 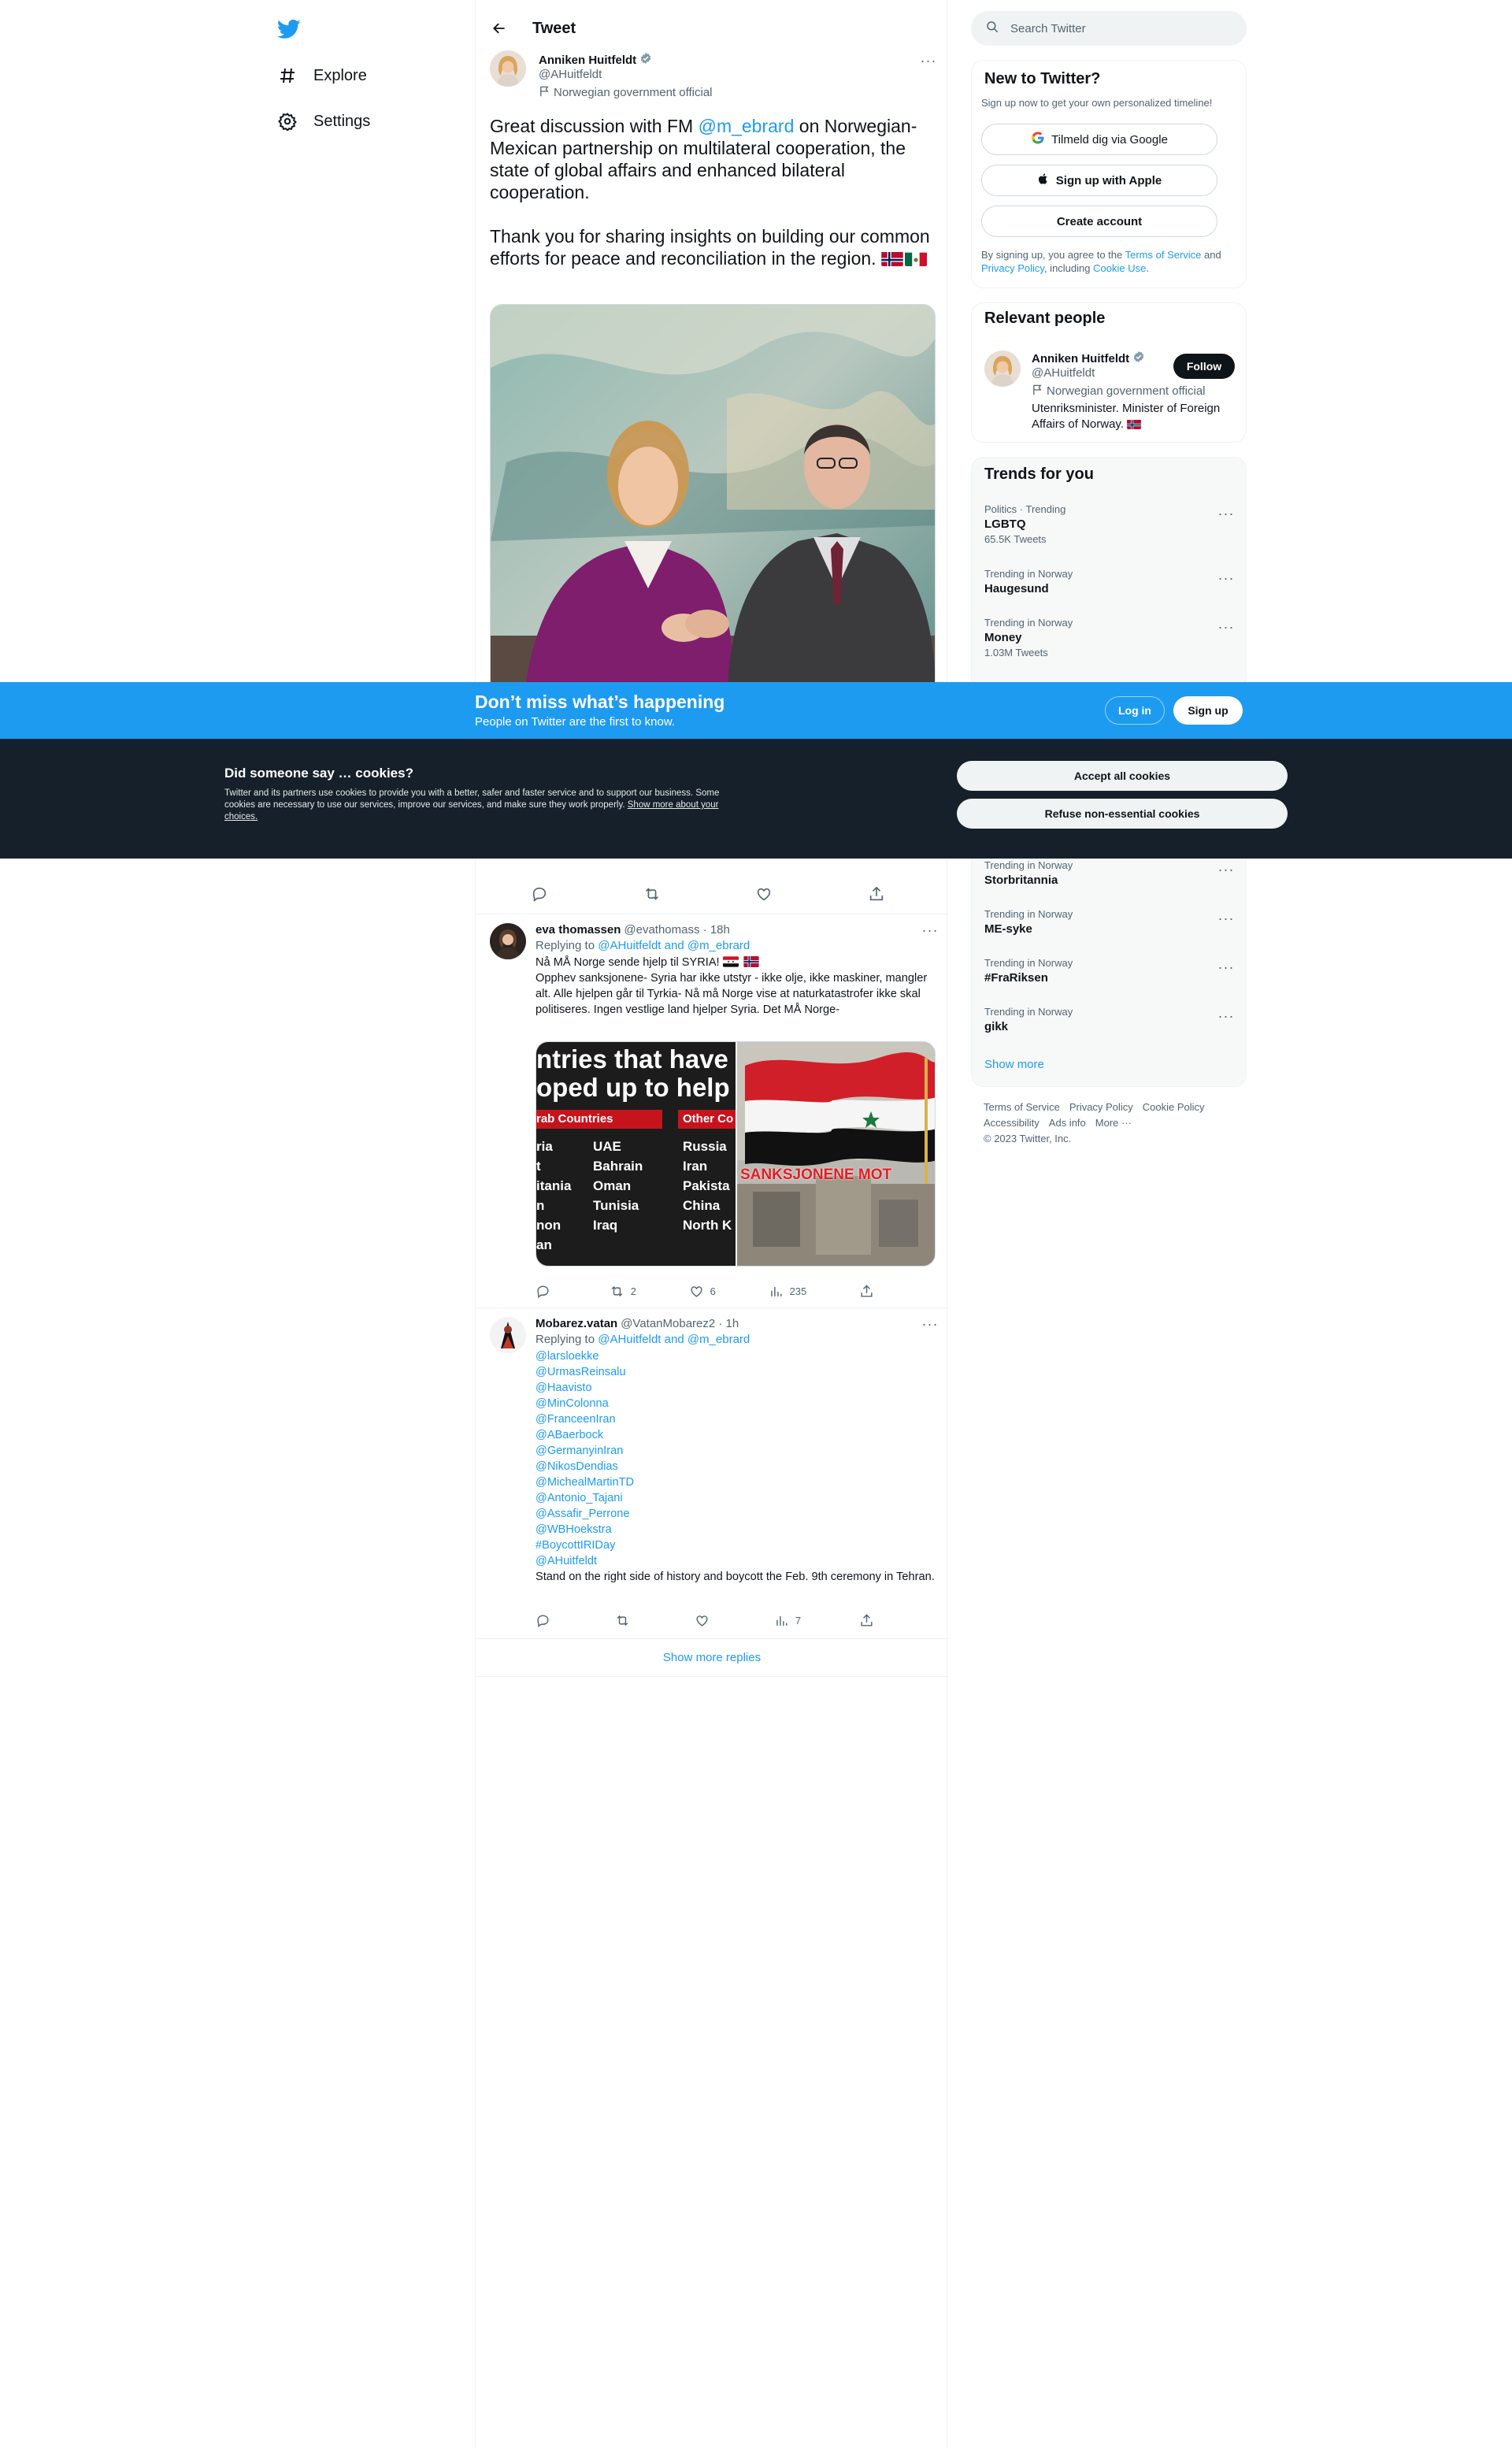 What do you see at coordinates (576, 1323) in the screenshot?
I see `reply-author-name: Mobarez.vatan` at bounding box center [576, 1323].